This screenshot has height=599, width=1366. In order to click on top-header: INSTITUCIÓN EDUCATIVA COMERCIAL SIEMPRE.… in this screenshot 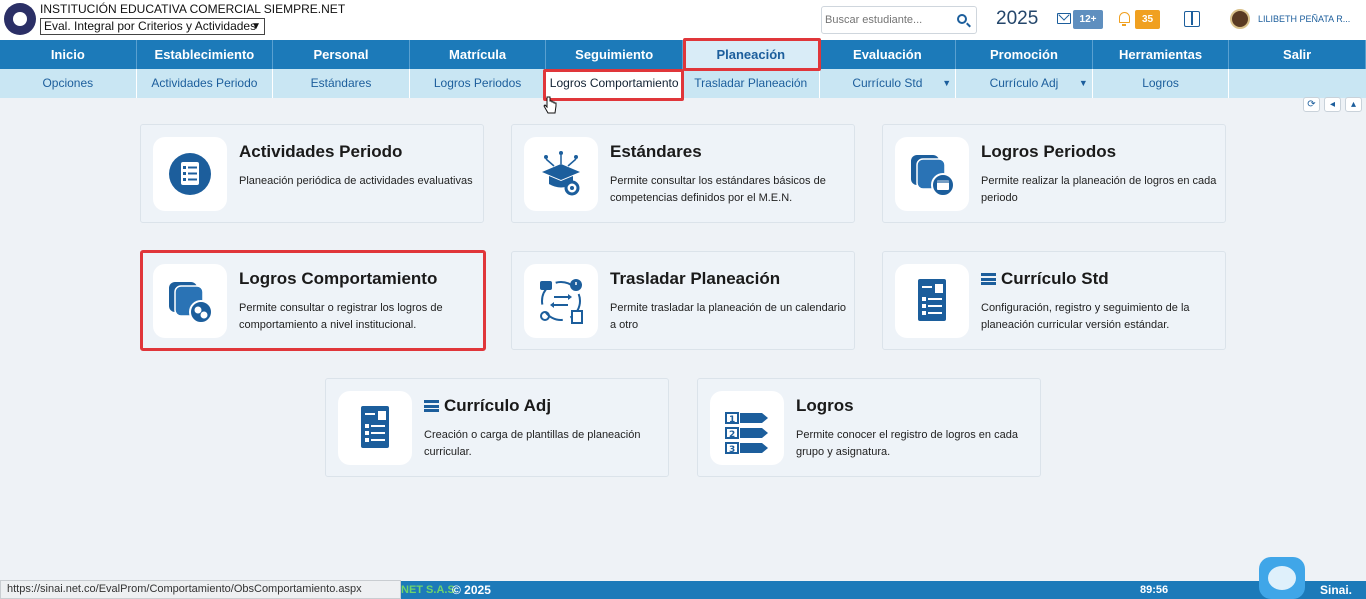, I will do `click(683, 20)`.